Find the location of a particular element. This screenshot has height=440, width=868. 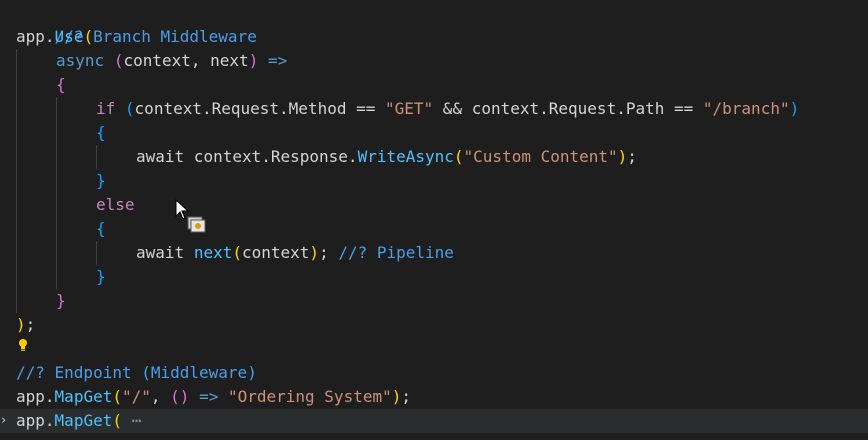

method-name: WriteAsync is located at coordinates (405, 156).